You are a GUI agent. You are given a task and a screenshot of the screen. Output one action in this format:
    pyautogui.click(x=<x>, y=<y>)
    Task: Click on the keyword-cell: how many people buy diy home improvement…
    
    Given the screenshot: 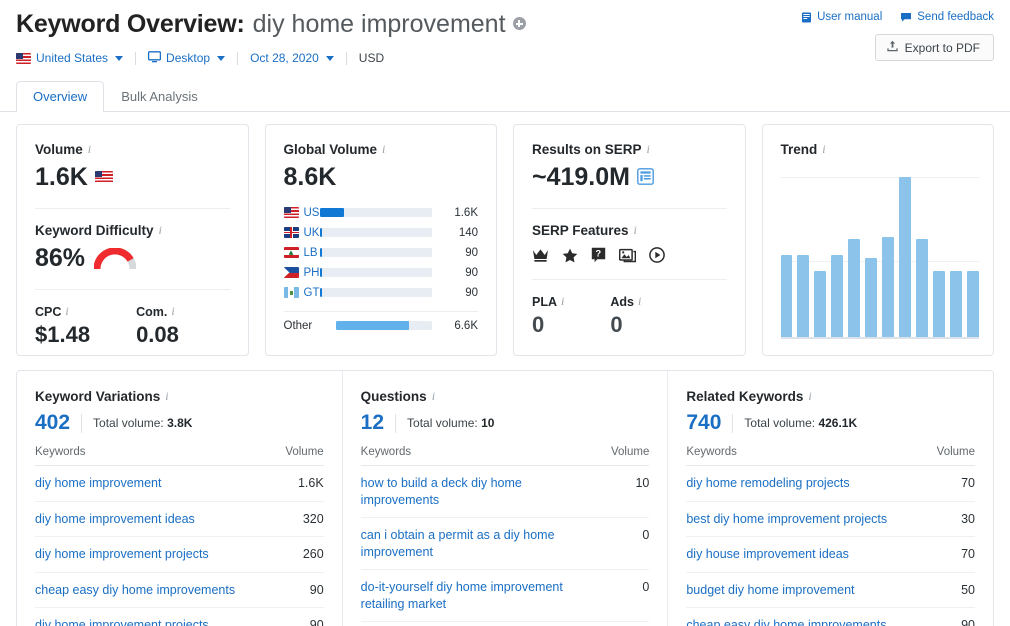 What is the action you would take?
    pyautogui.click(x=474, y=623)
    